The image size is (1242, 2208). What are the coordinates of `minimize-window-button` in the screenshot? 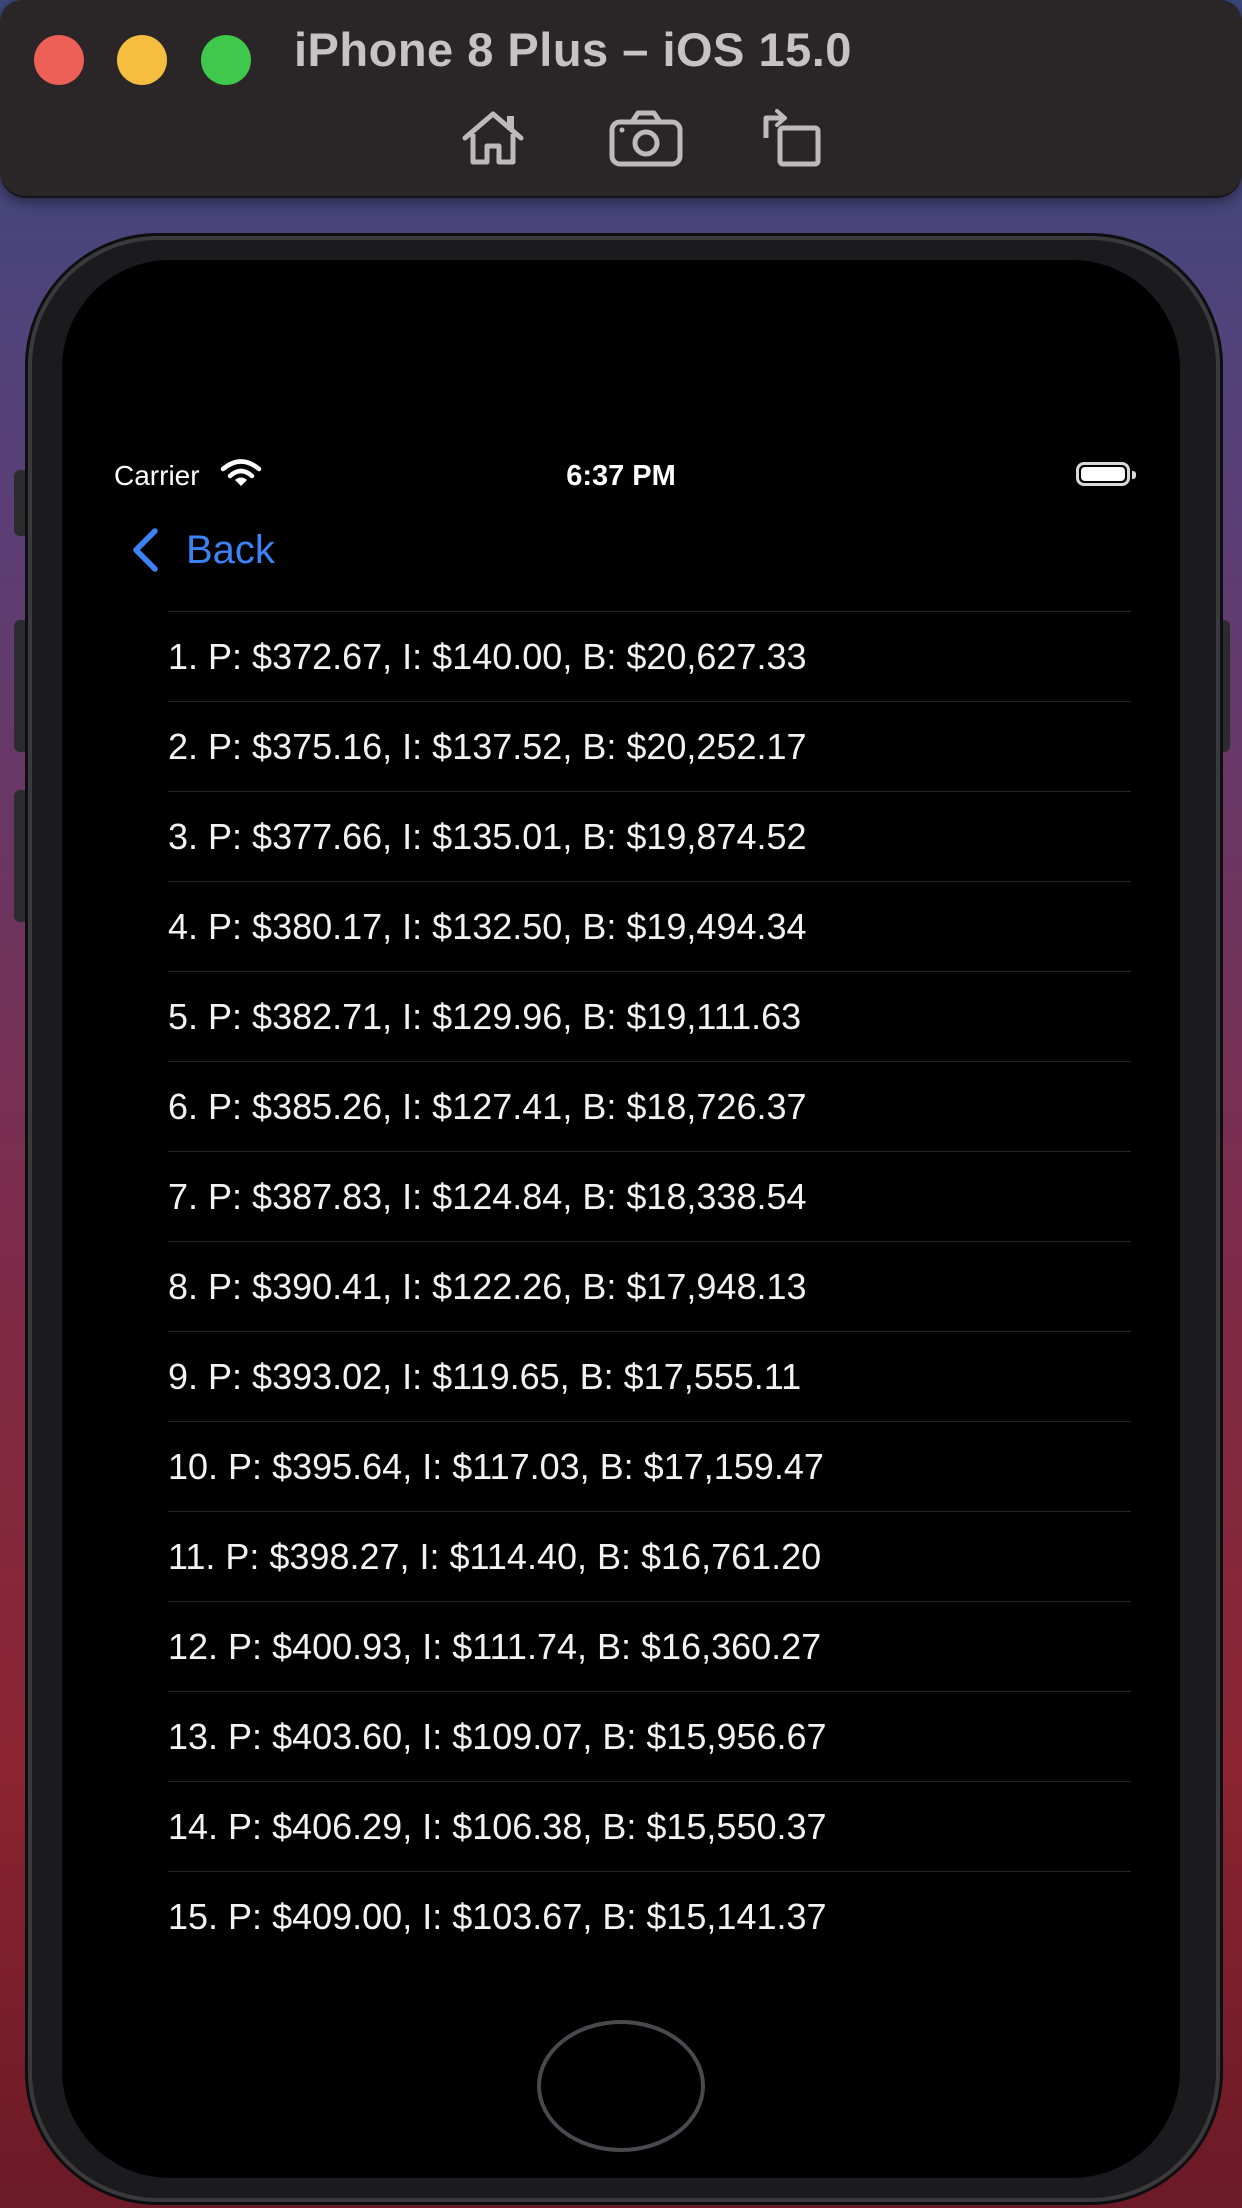 It's located at (142, 60).